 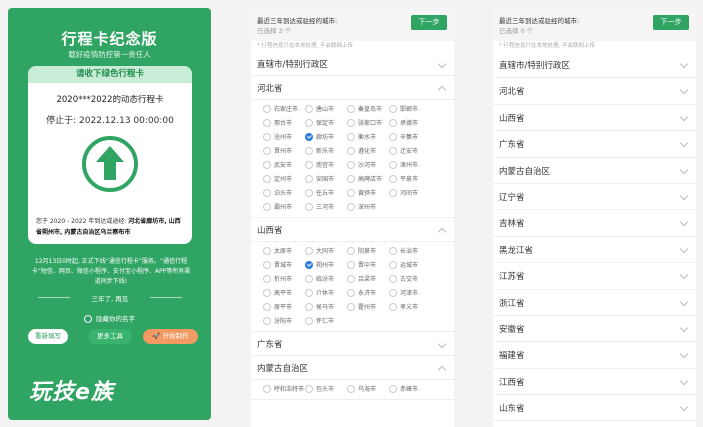 What do you see at coordinates (109, 318) in the screenshot?
I see `hide-name-option: 隐藏你的名字` at bounding box center [109, 318].